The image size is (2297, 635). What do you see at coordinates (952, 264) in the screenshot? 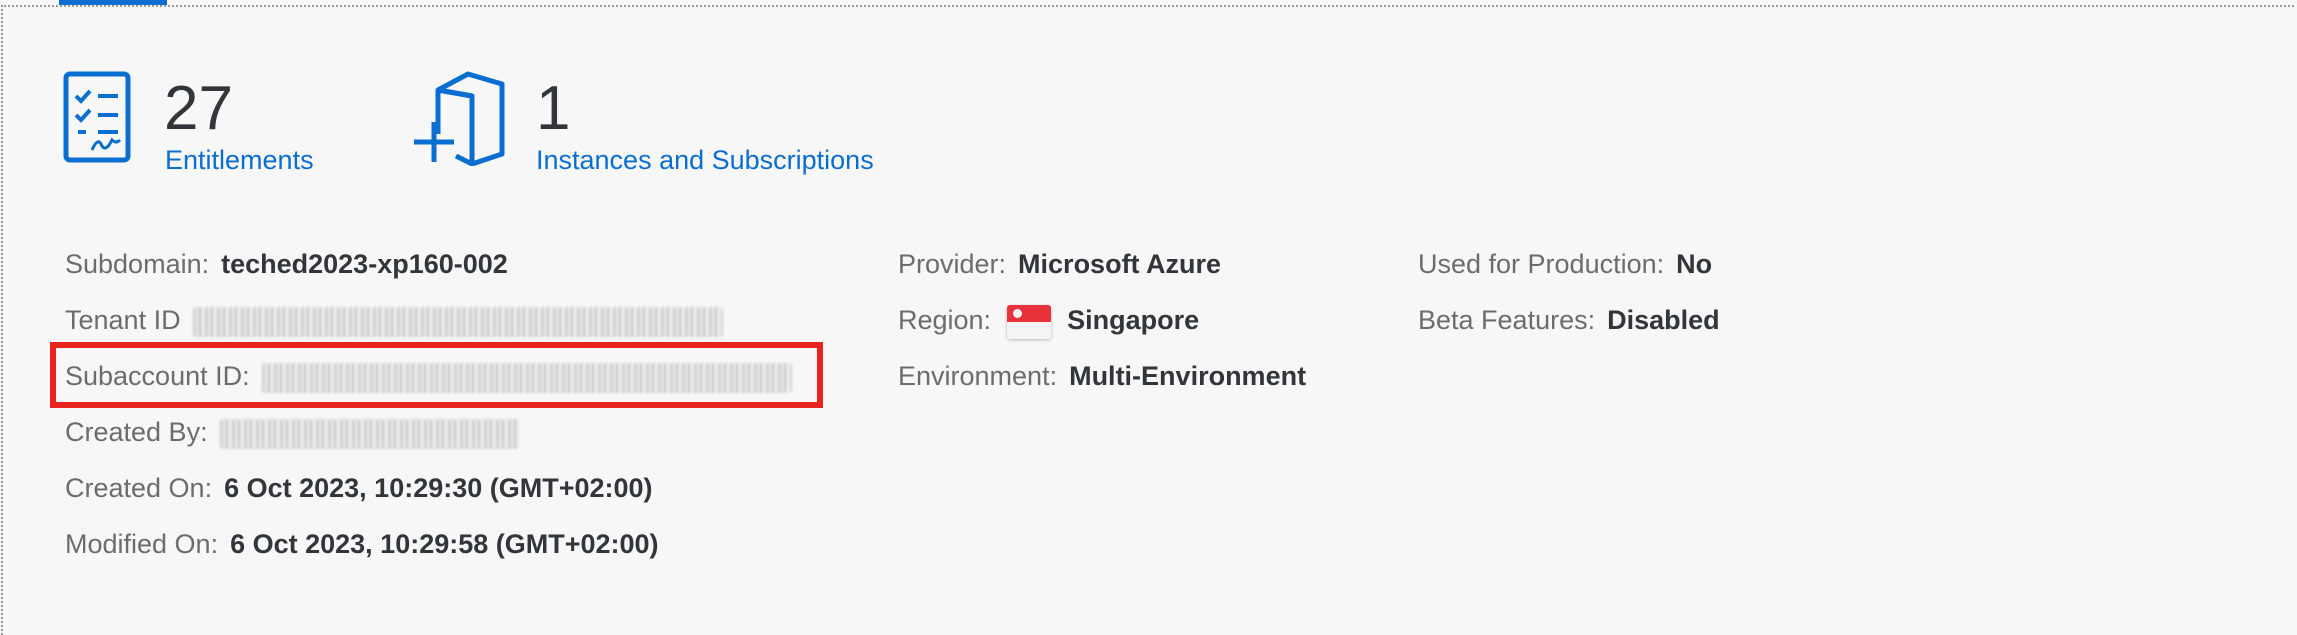
I see `provider-label: Provider:` at bounding box center [952, 264].